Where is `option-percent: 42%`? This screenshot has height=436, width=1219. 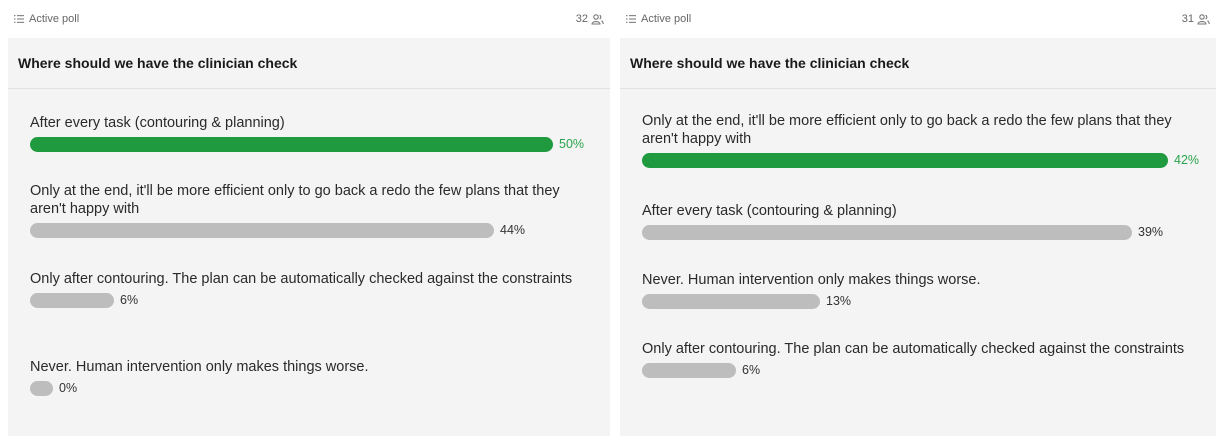
option-percent: 42% is located at coordinates (1187, 160).